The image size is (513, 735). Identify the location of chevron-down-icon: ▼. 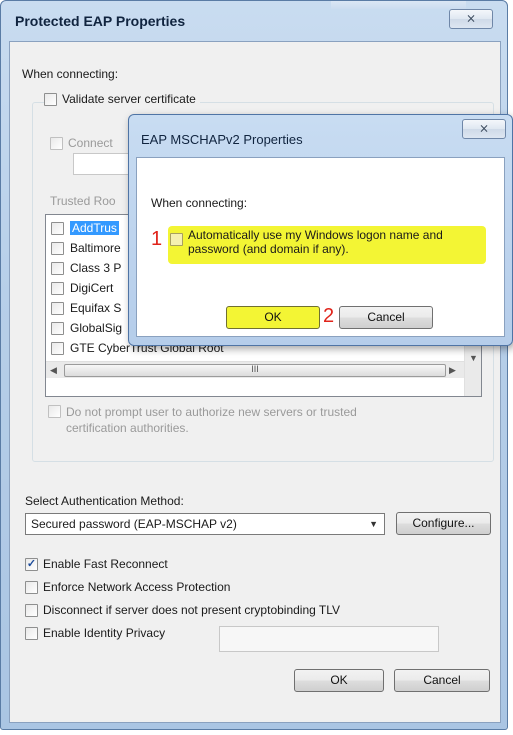
(373, 524).